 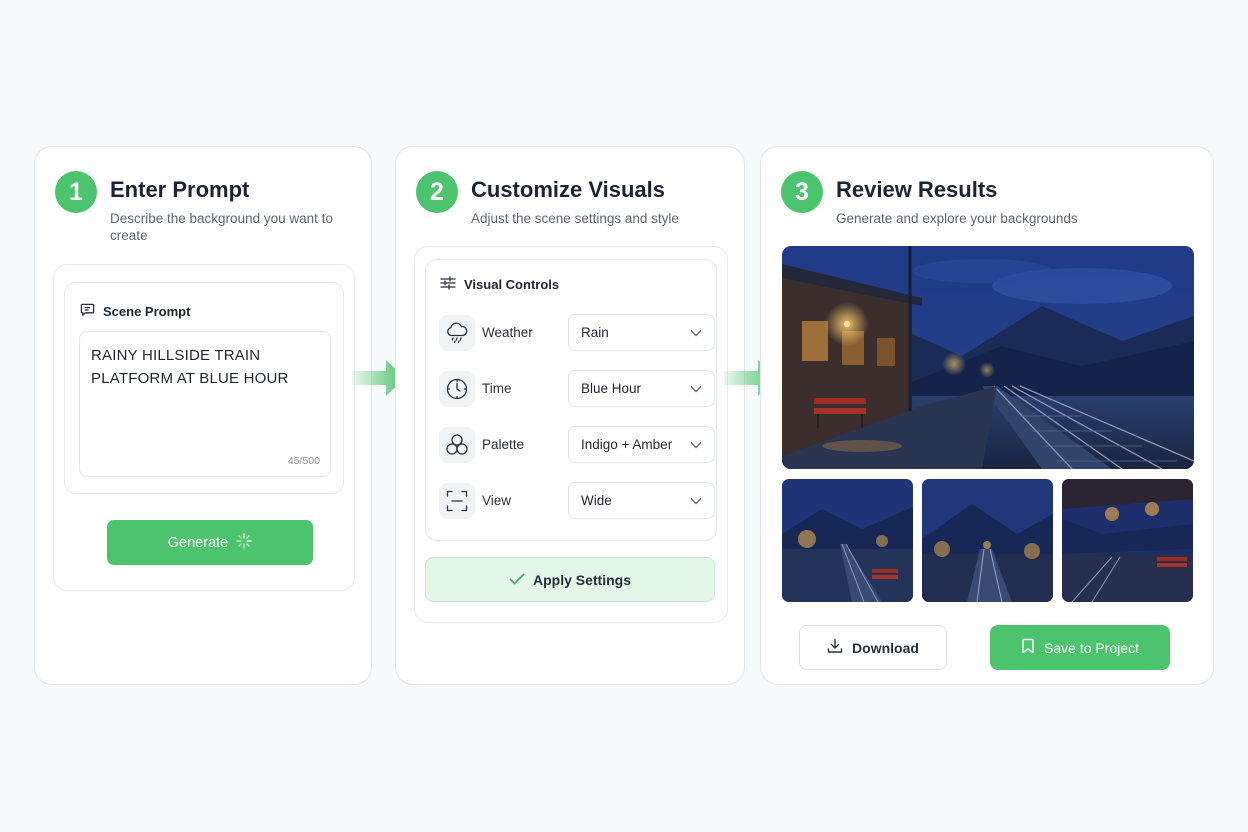 I want to click on select-value: Blue Hour, so click(x=611, y=388).